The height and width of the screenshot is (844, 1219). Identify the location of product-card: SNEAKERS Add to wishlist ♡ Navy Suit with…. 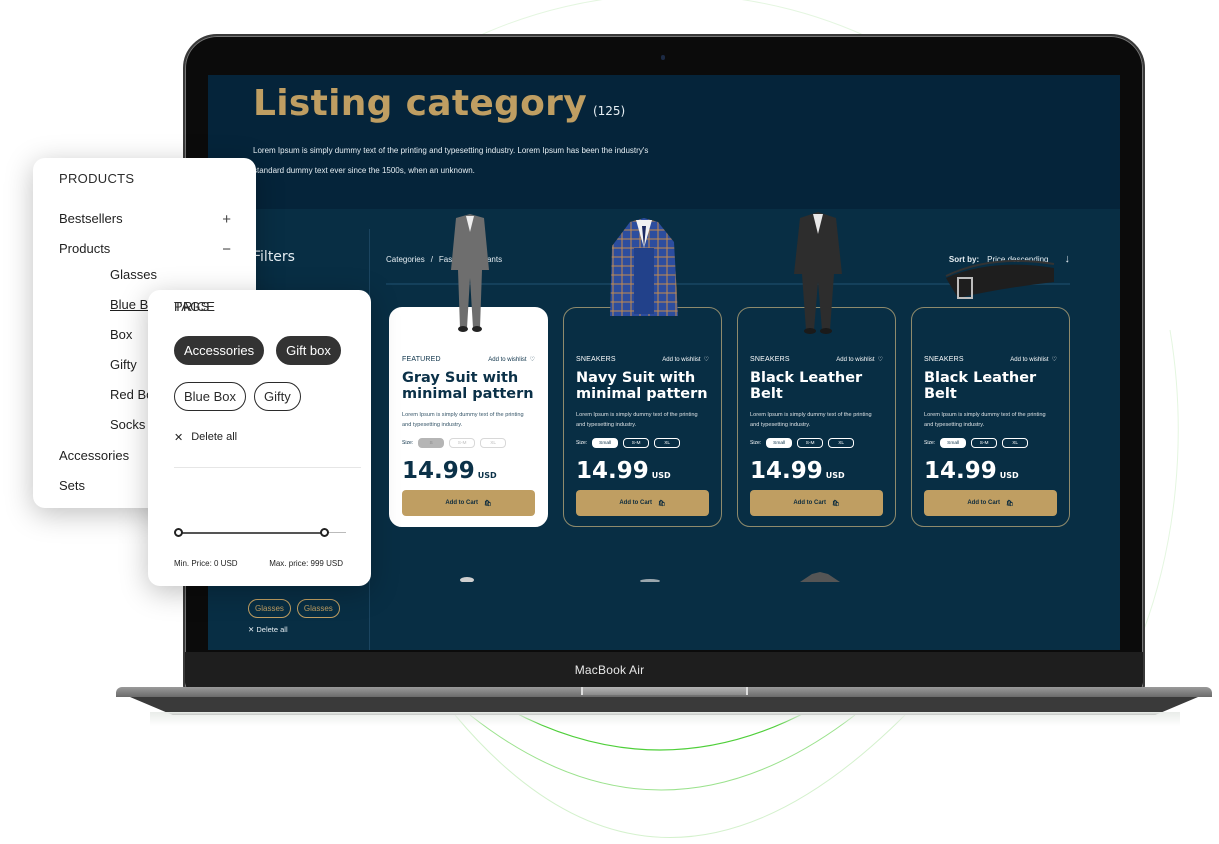
(642, 372).